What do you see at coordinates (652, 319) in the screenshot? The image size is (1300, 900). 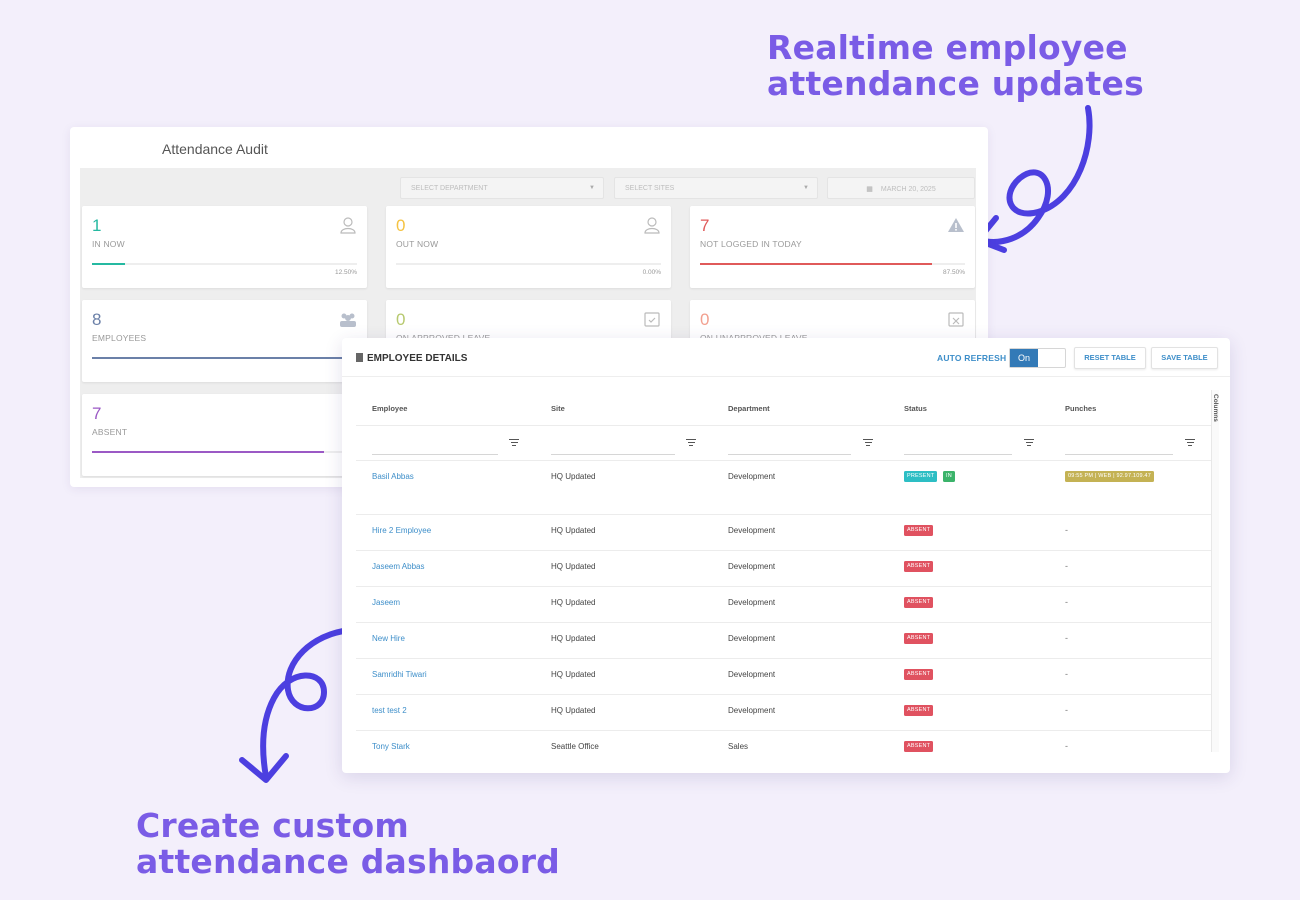 I see `calendar-check-icon` at bounding box center [652, 319].